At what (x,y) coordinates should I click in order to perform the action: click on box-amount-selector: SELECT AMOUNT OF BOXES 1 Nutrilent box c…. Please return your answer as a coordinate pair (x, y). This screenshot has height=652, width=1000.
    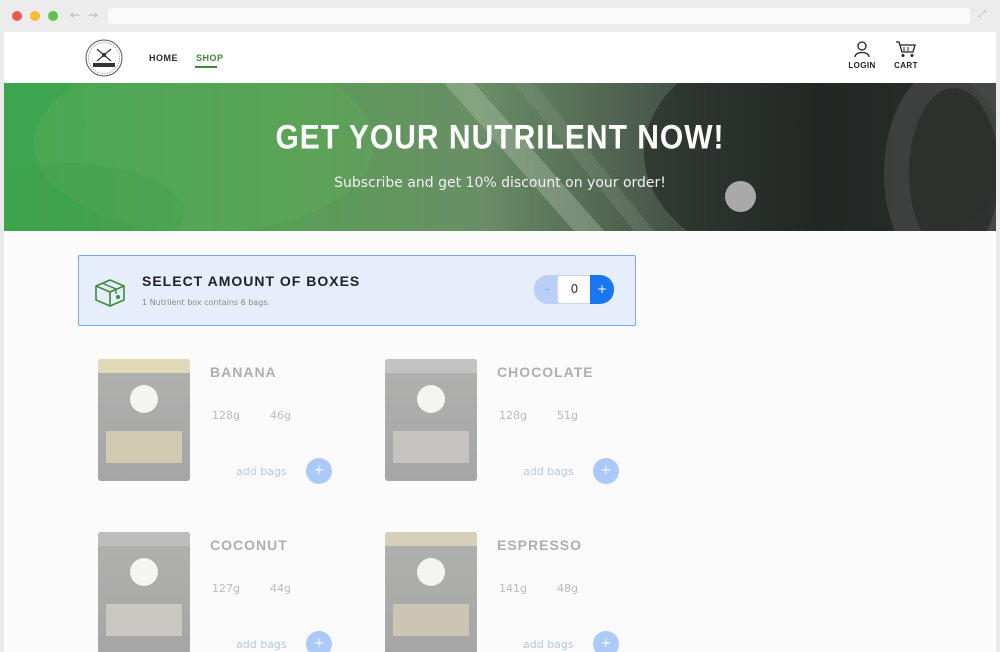
    Looking at the image, I should click on (357, 290).